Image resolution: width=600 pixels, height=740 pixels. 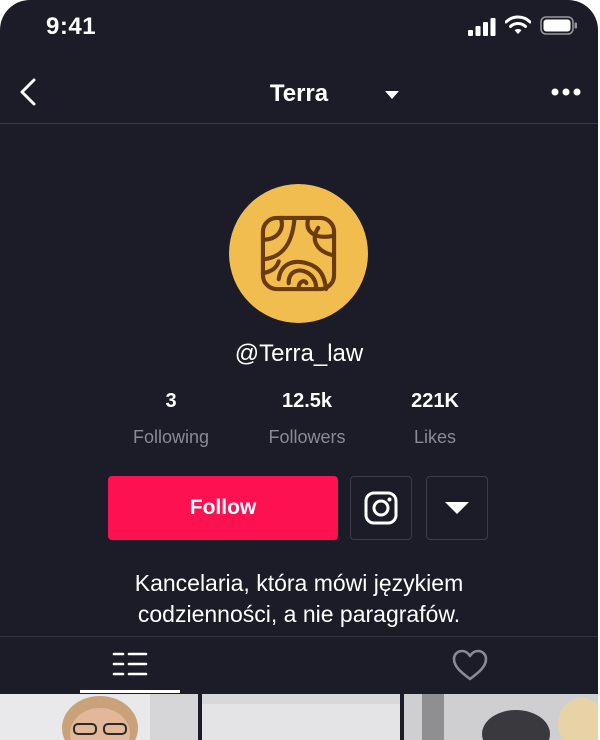 I want to click on profile-handle: @Terra_law, so click(x=299, y=353).